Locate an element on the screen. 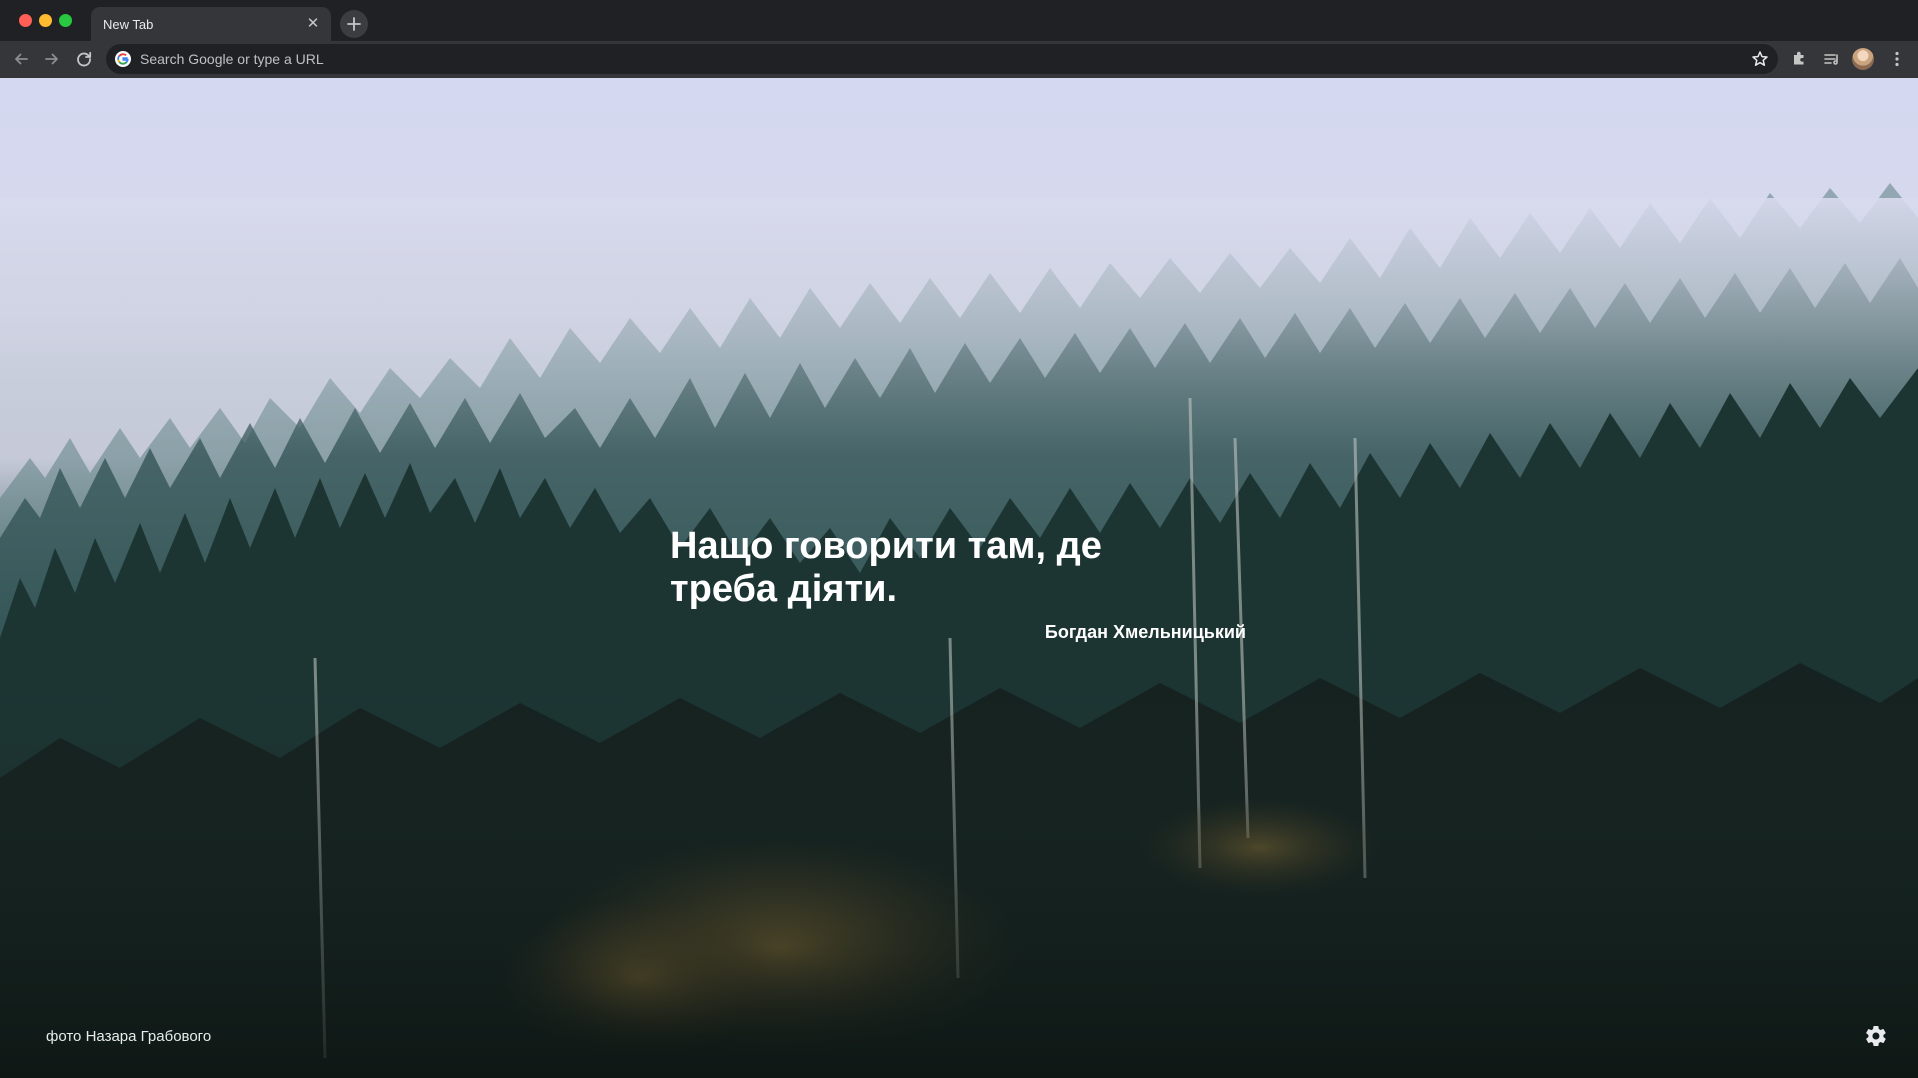  reload-button is located at coordinates (84, 59).